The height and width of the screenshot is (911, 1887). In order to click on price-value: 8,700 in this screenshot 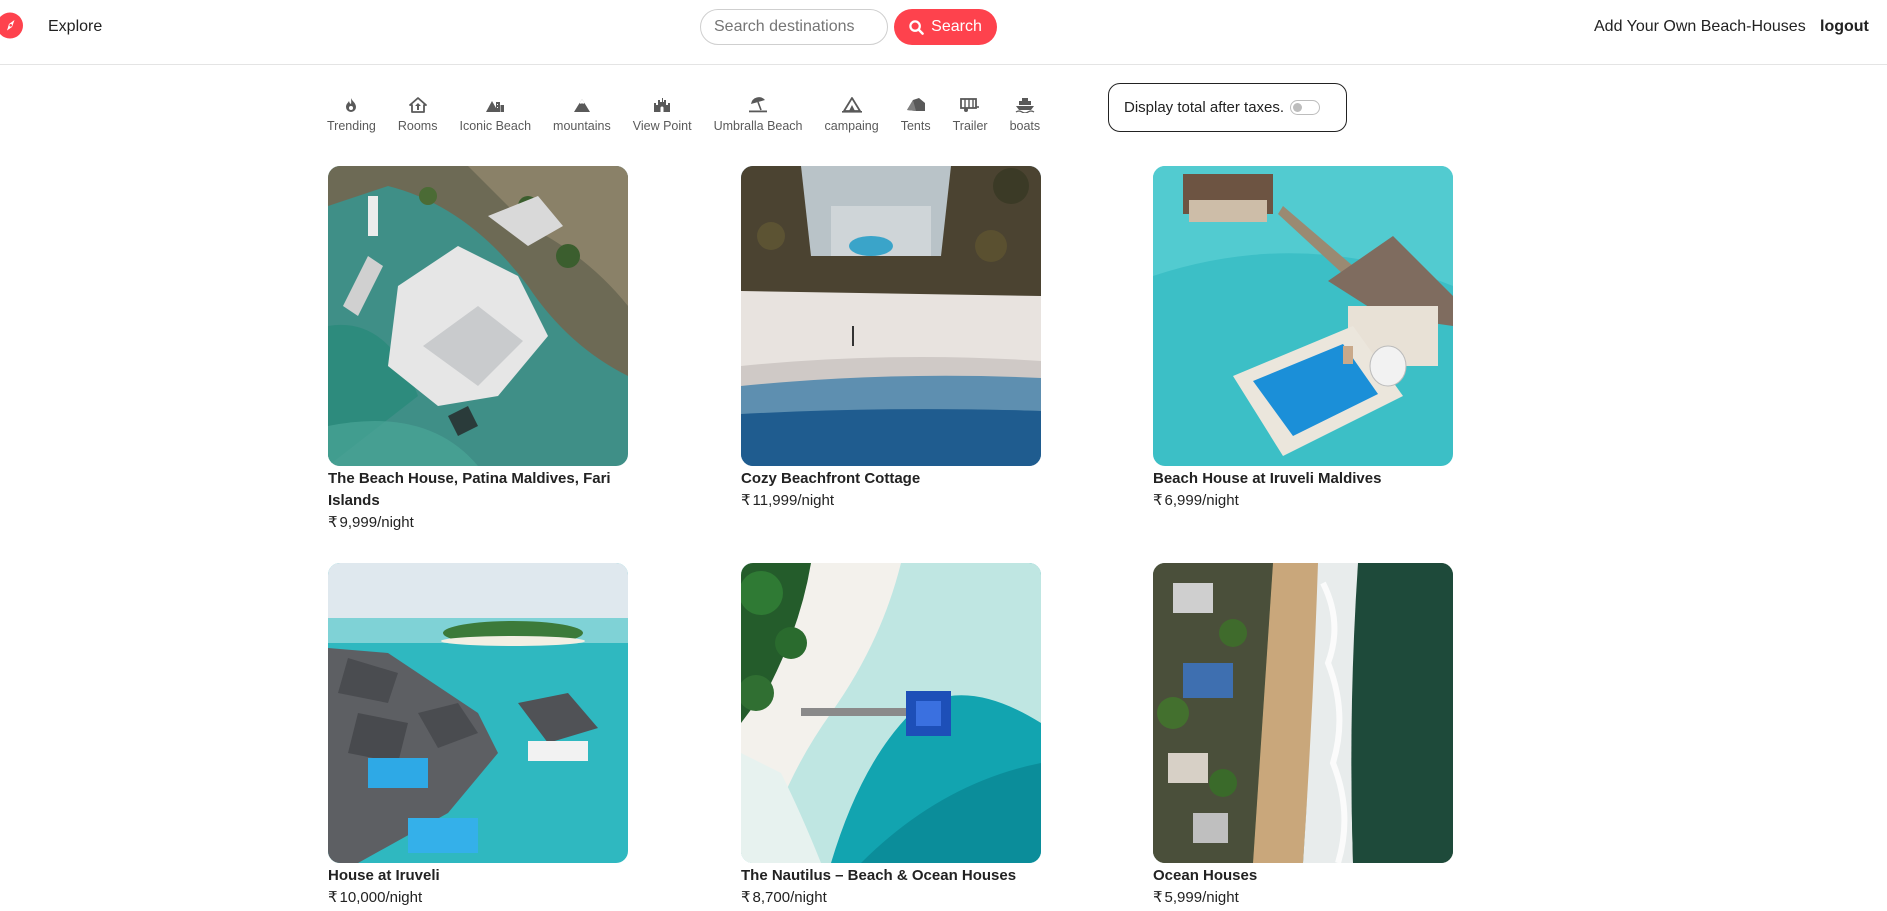, I will do `click(771, 897)`.